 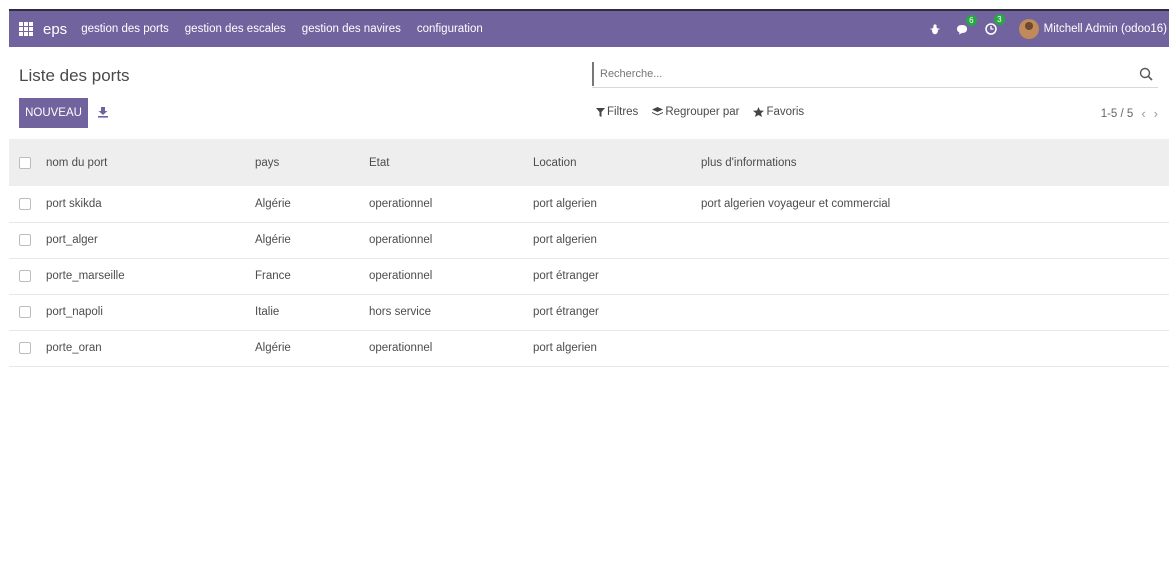 What do you see at coordinates (150, 348) in the screenshot?
I see `cell-port-name: porte_oran` at bounding box center [150, 348].